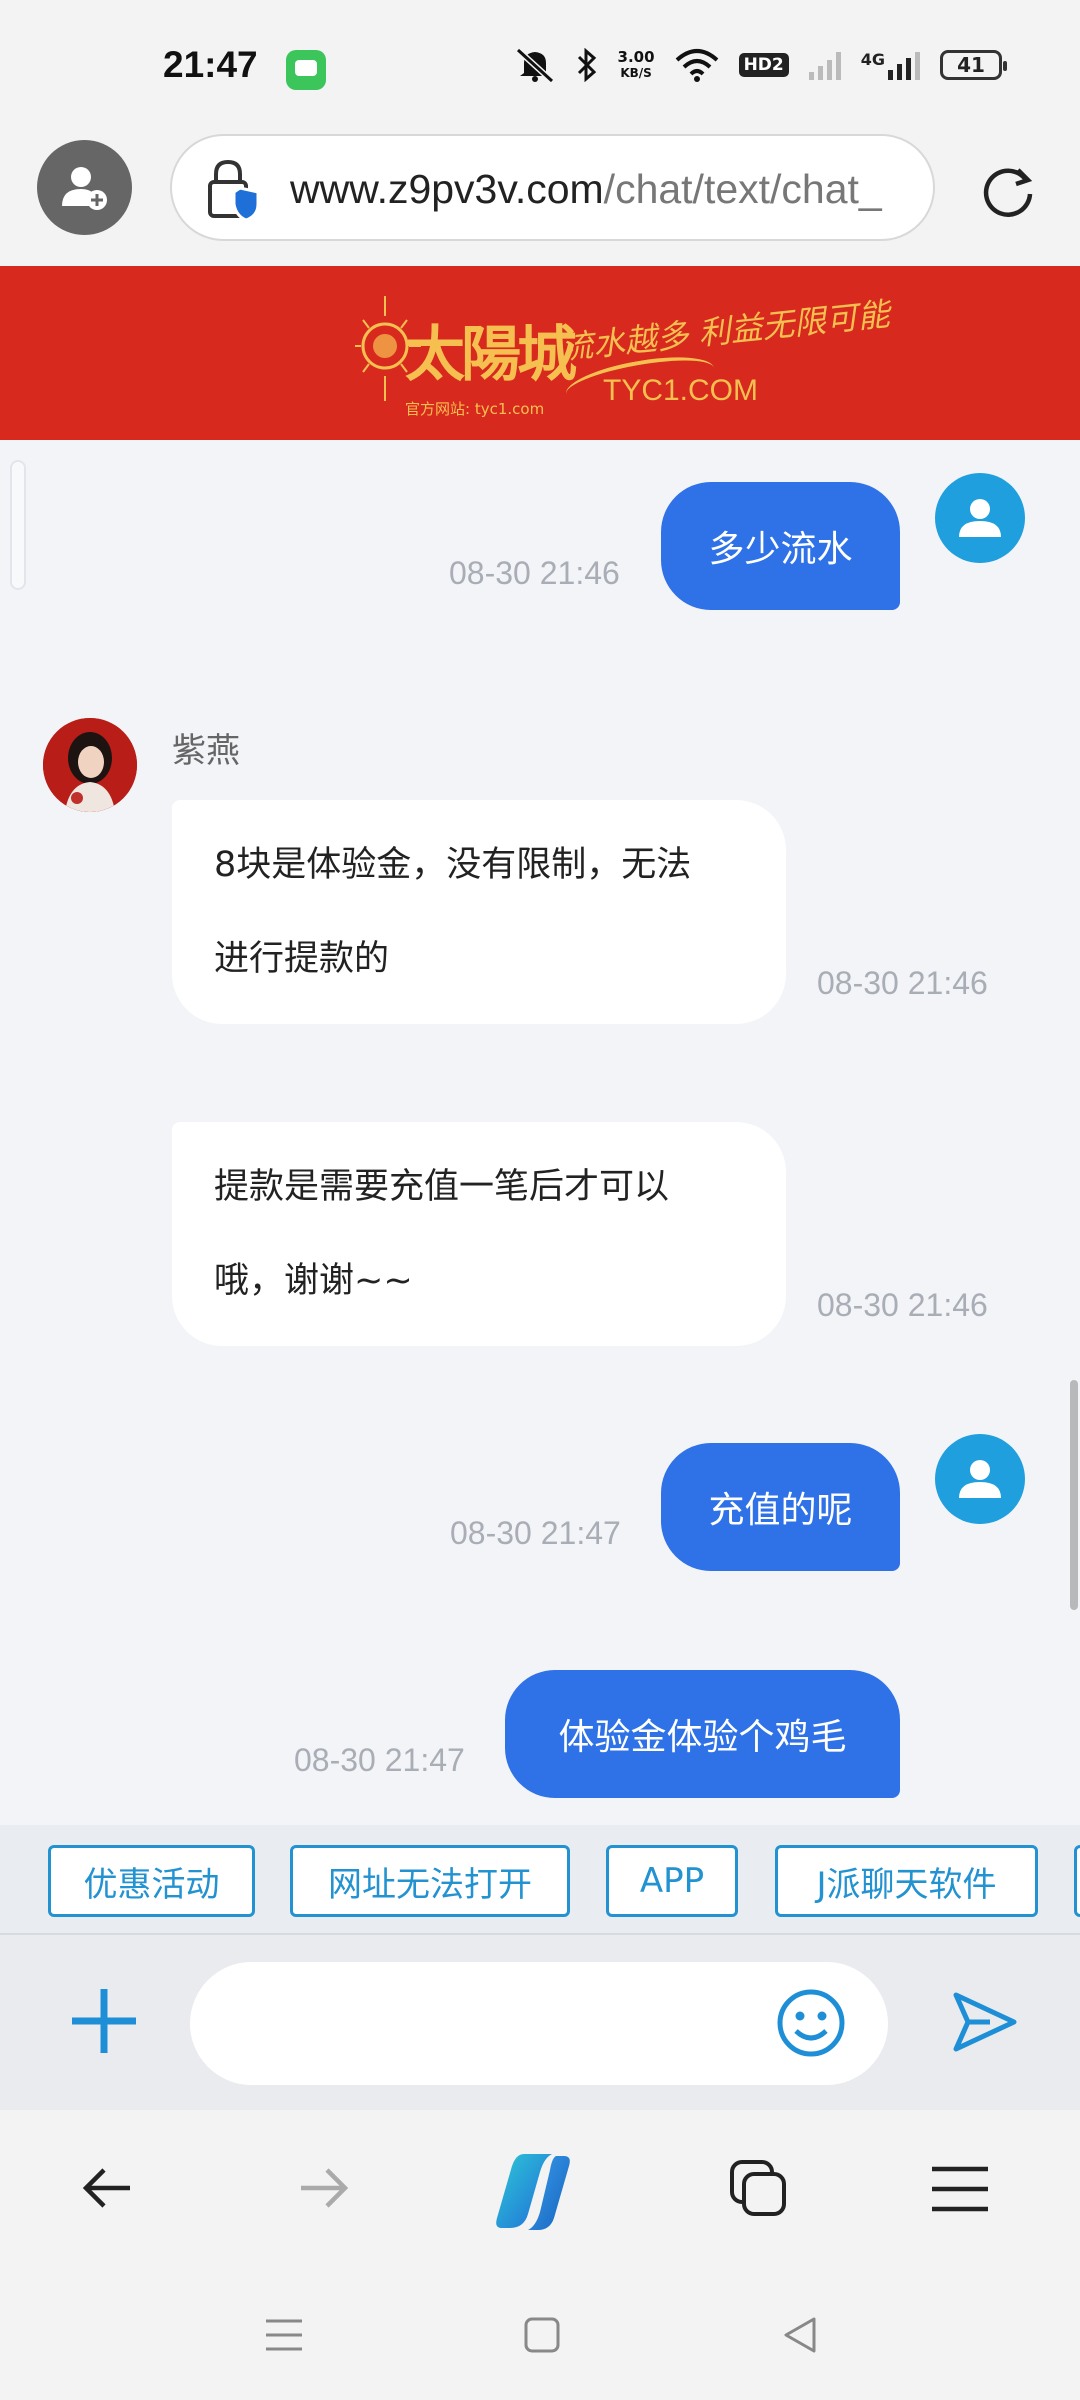  I want to click on network-type: 4G, so click(872, 59).